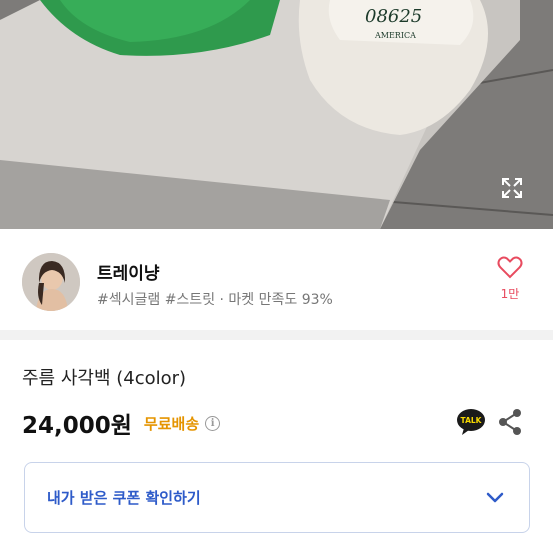 The width and height of the screenshot is (553, 553). I want to click on coupon-label: 내가 받은 쿠폰 확인하기, so click(124, 498).